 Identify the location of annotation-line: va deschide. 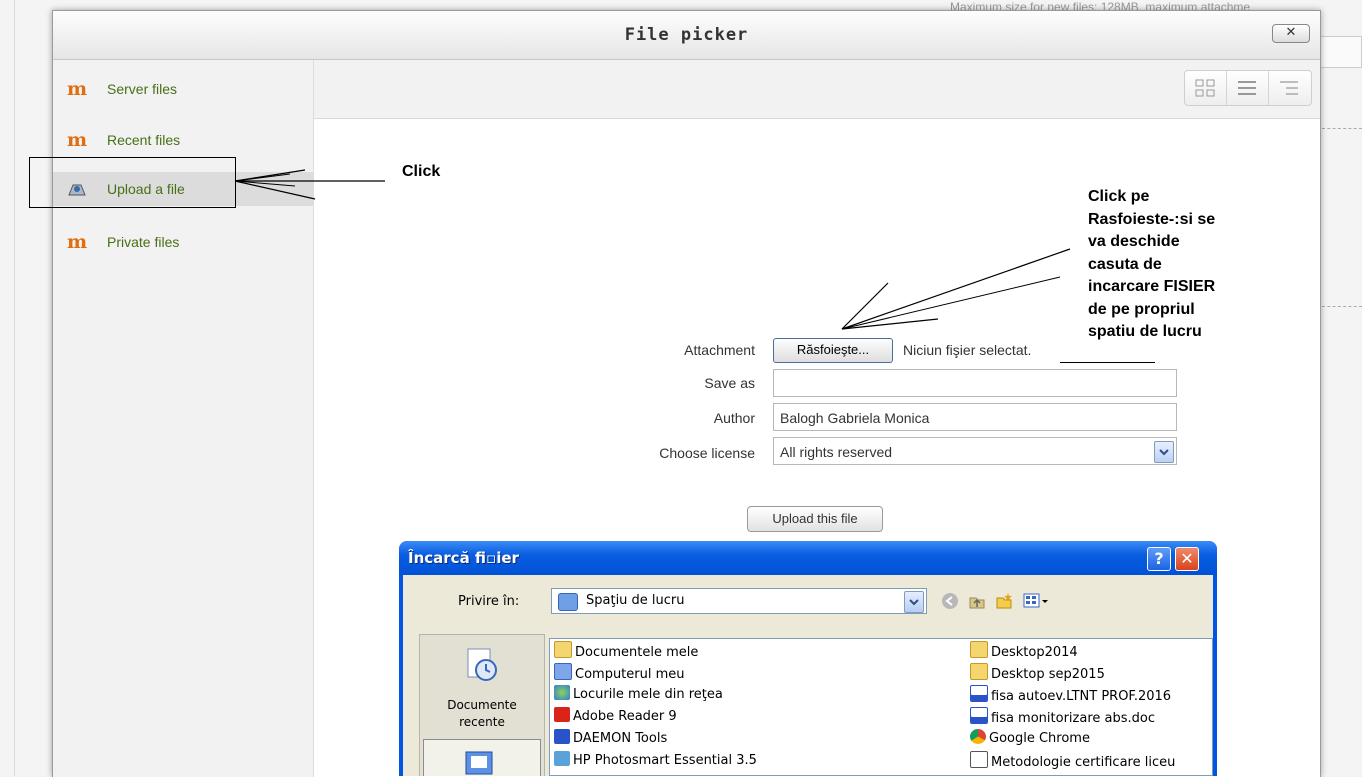
(1134, 241).